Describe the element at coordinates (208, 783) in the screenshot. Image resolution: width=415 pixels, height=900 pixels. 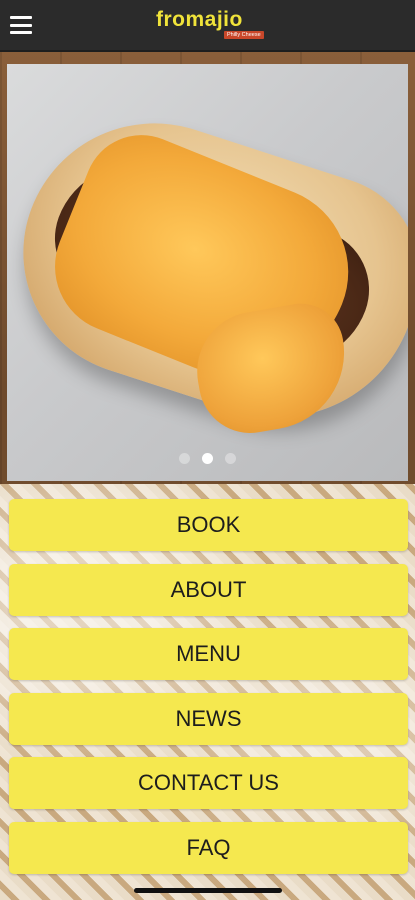
I see `contact-us-button: CONTACT US` at that location.